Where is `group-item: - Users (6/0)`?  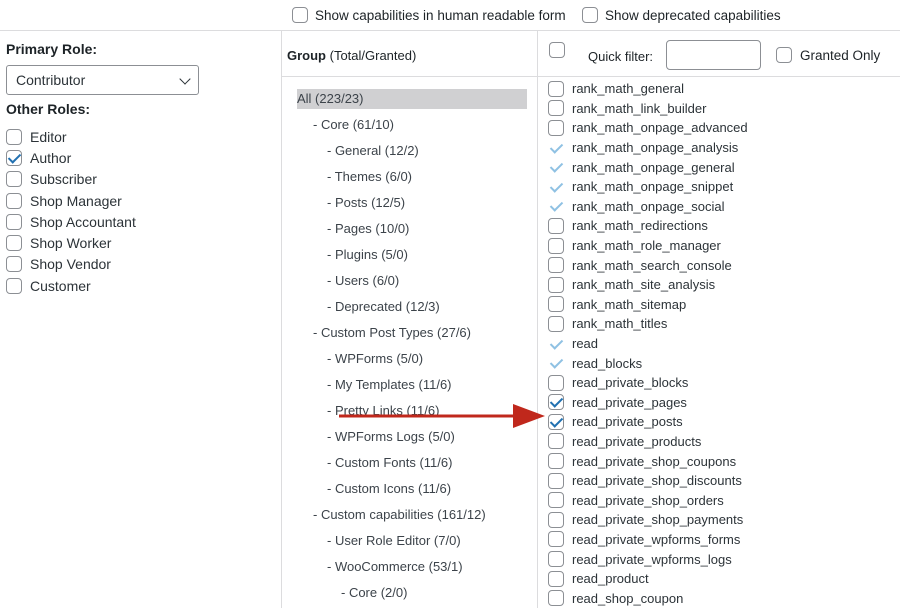
group-item: - Users (6/0) is located at coordinates (412, 284).